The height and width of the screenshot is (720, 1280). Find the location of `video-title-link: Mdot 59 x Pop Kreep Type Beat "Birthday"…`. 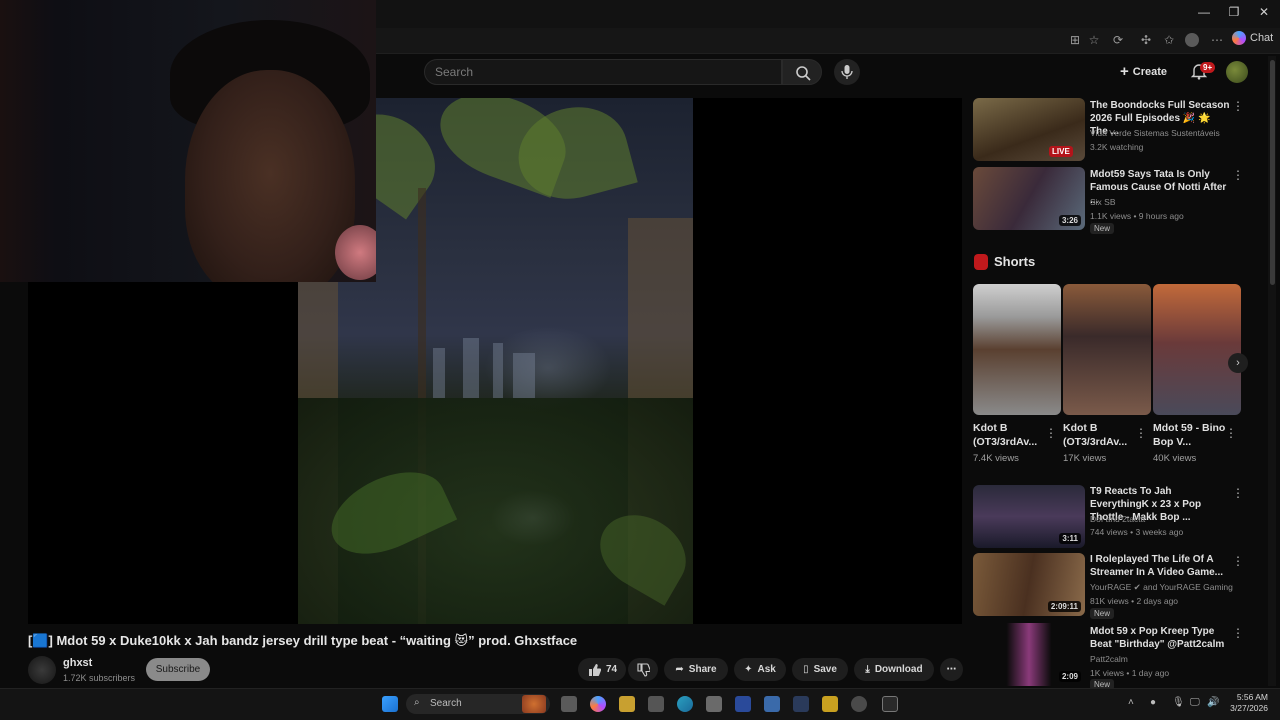

video-title-link: Mdot 59 x Pop Kreep Type Beat "Birthday"… is located at coordinates (1160, 638).